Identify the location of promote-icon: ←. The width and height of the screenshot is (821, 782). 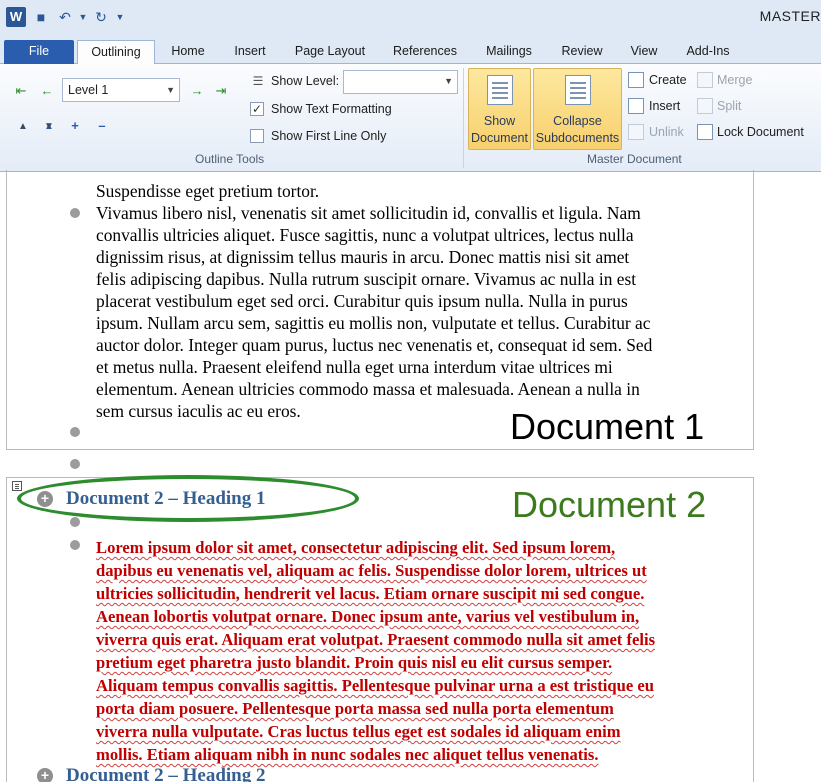
(47, 91).